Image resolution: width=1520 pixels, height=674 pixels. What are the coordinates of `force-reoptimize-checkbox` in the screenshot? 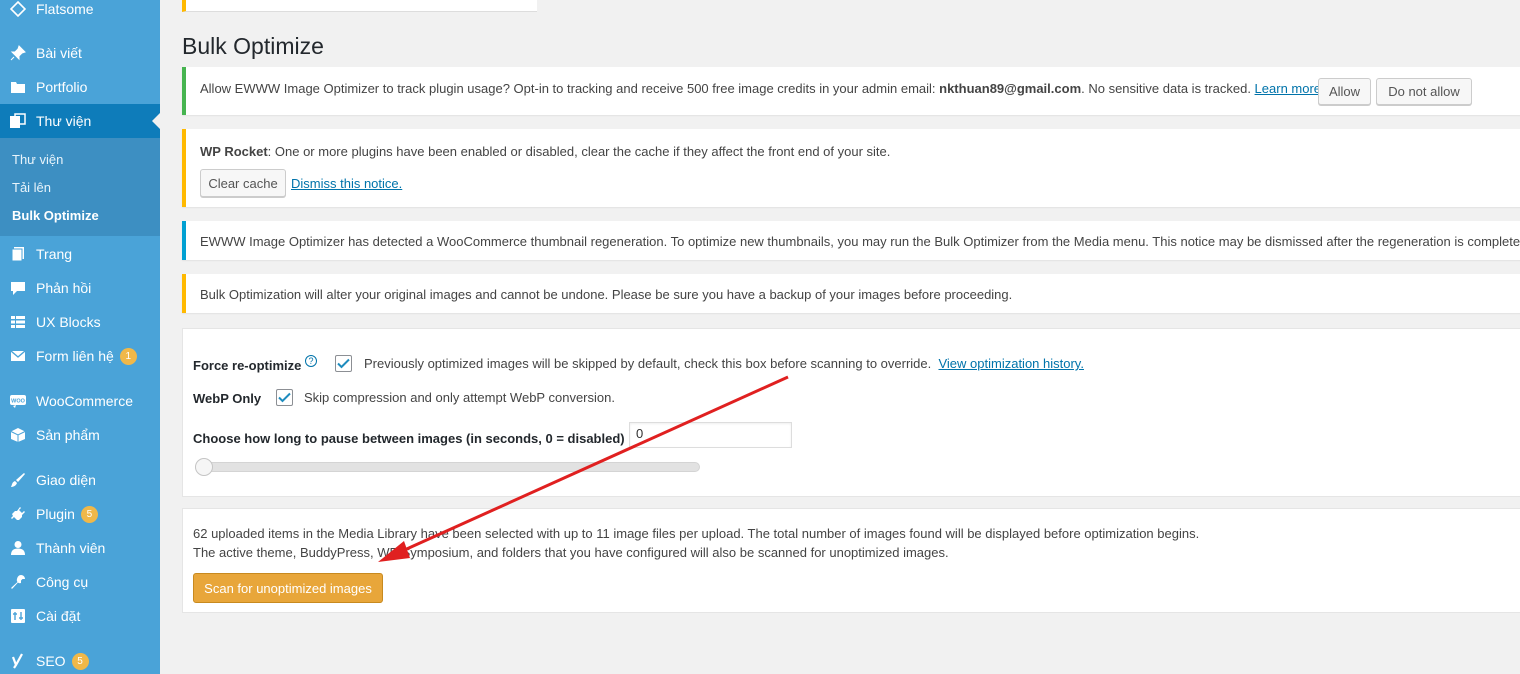 It's located at (343, 363).